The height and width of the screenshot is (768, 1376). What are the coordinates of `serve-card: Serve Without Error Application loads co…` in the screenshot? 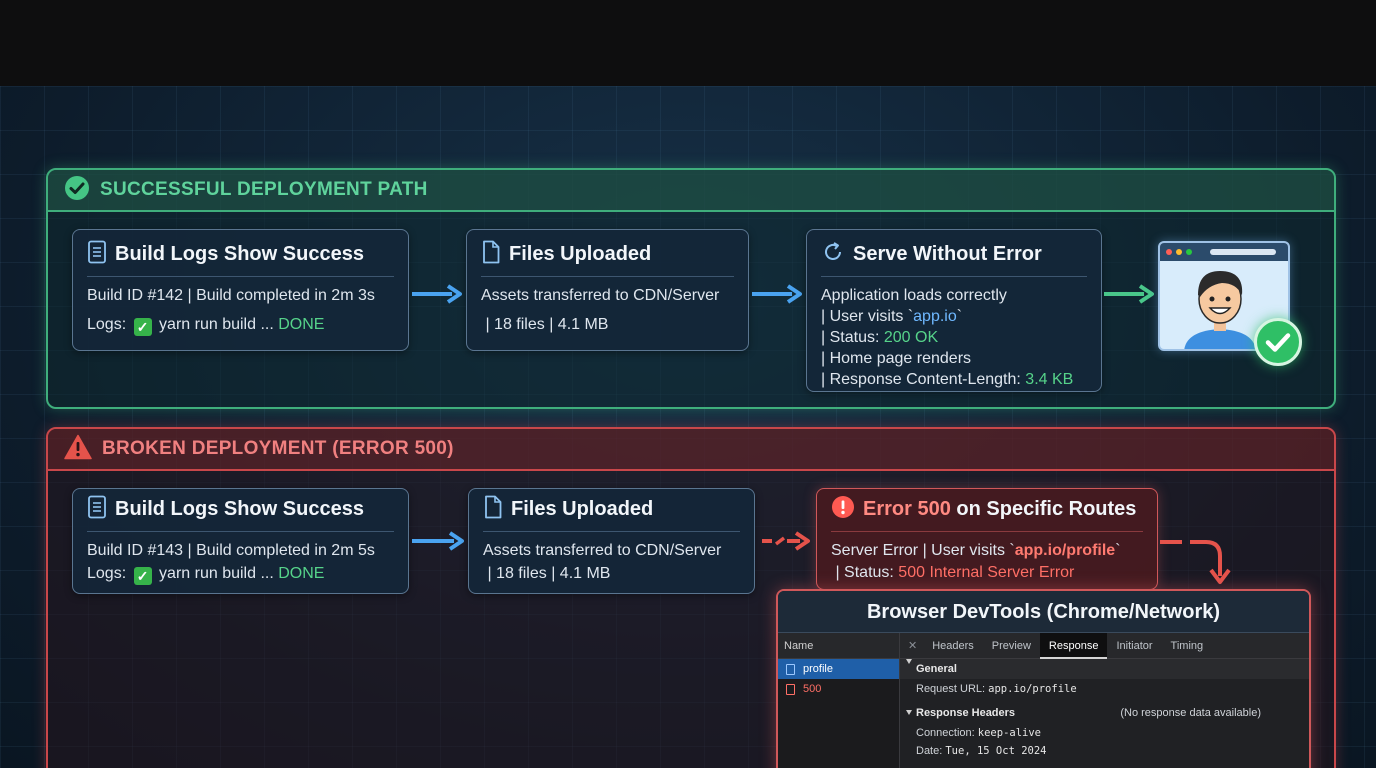 It's located at (954, 310).